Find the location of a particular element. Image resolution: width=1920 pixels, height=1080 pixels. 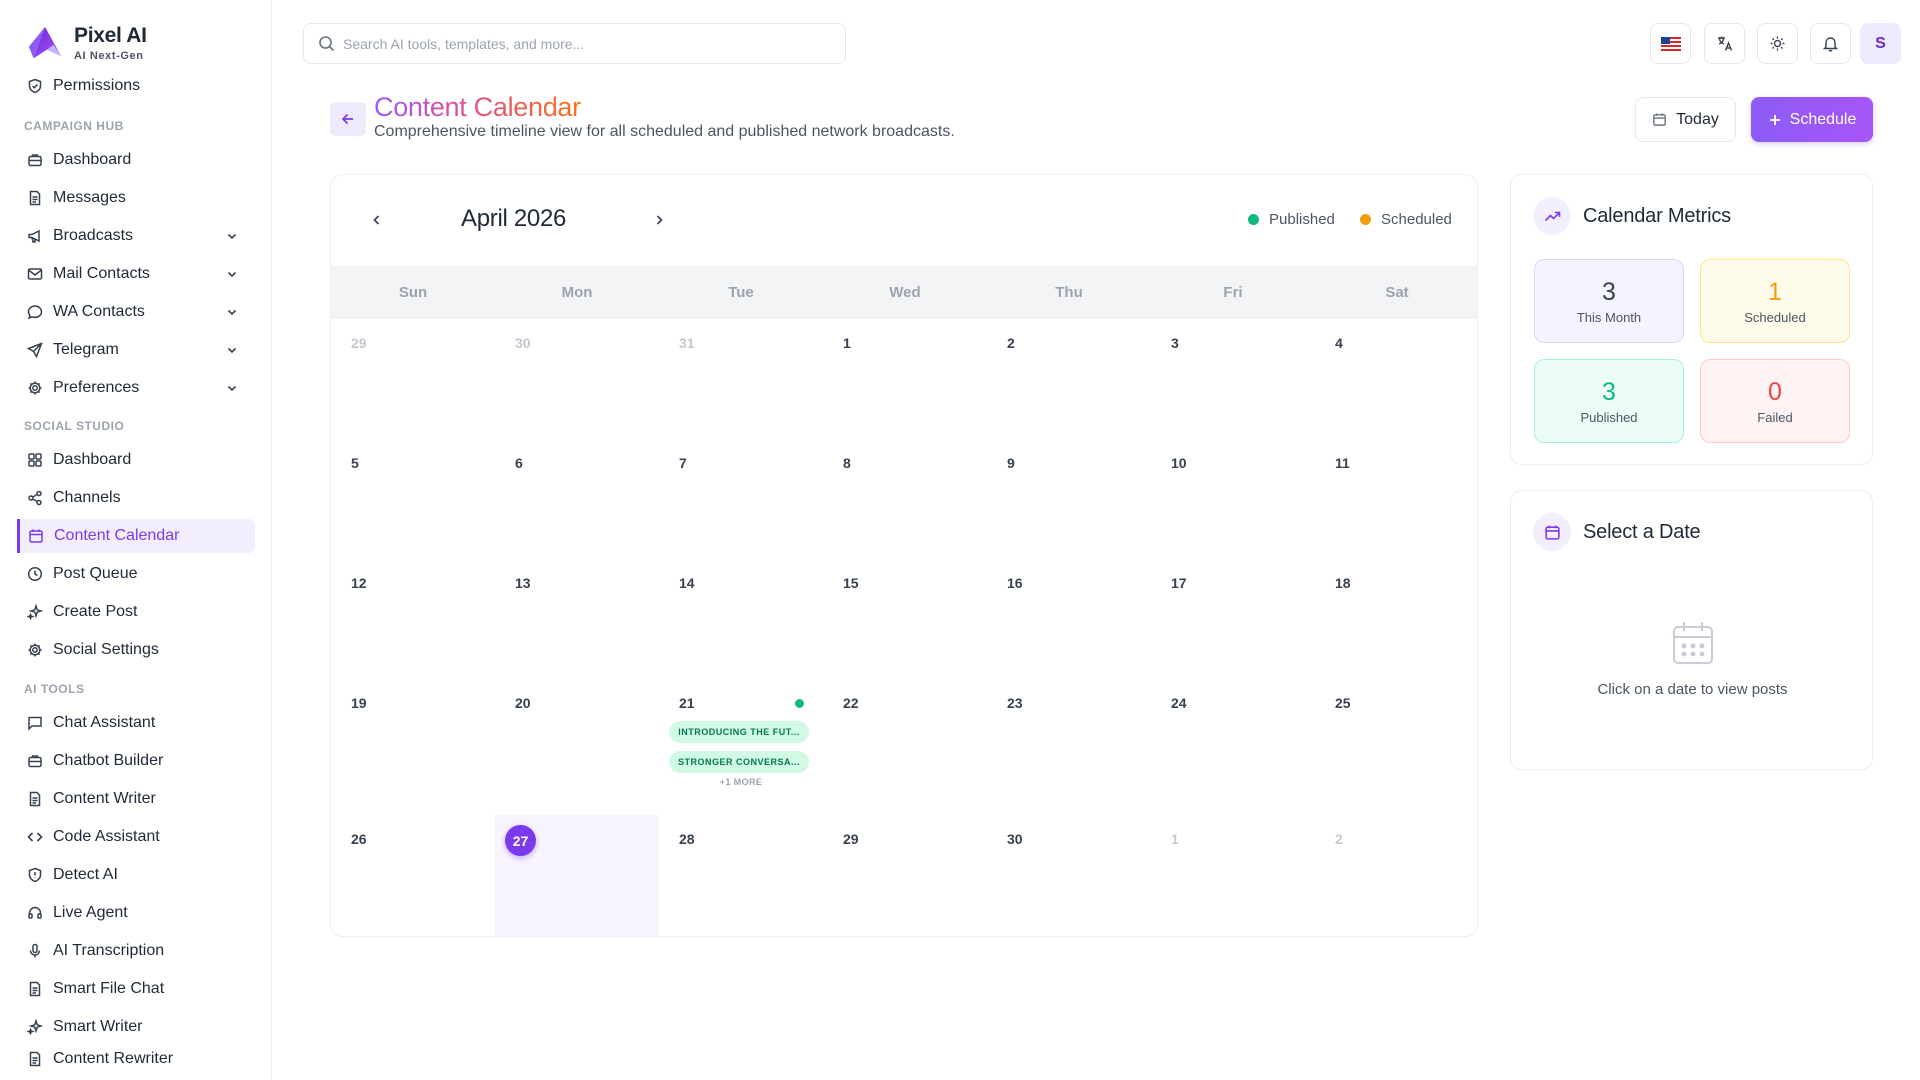

prev-month-button is located at coordinates (377, 220).